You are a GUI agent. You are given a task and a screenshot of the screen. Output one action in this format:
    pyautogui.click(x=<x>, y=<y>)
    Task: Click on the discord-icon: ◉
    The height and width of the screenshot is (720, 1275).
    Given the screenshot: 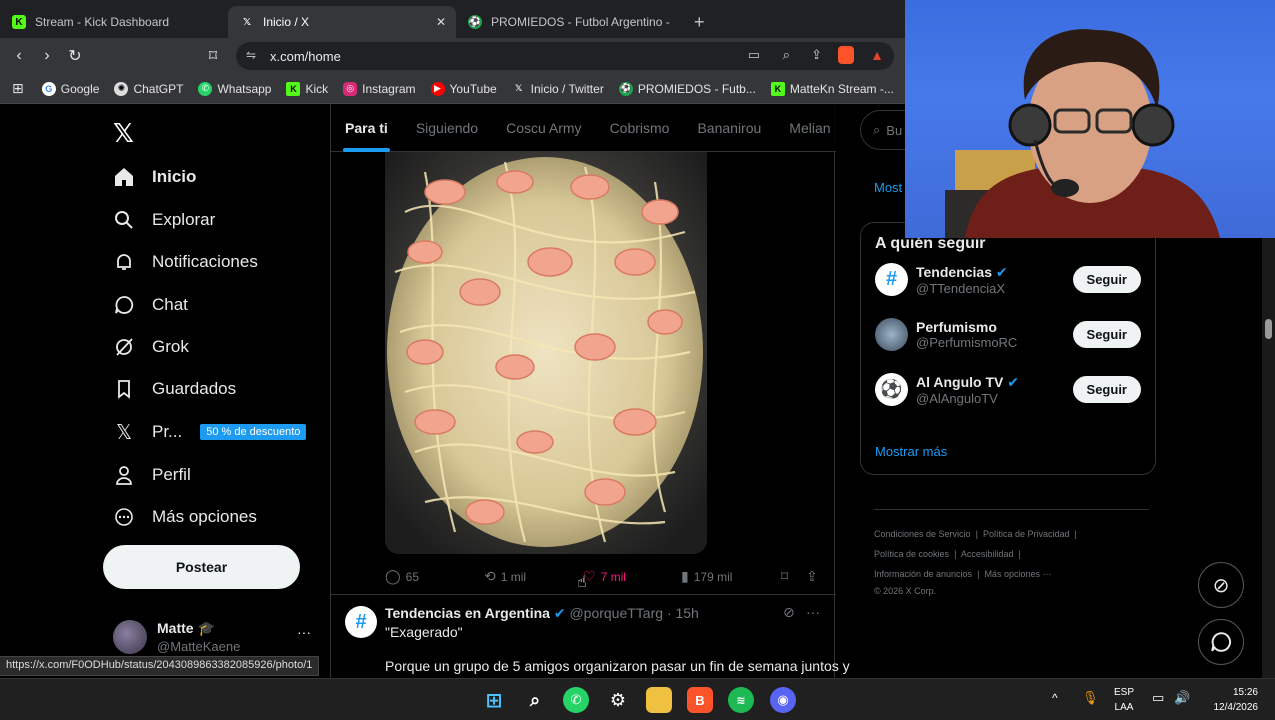 What is the action you would take?
    pyautogui.click(x=783, y=700)
    